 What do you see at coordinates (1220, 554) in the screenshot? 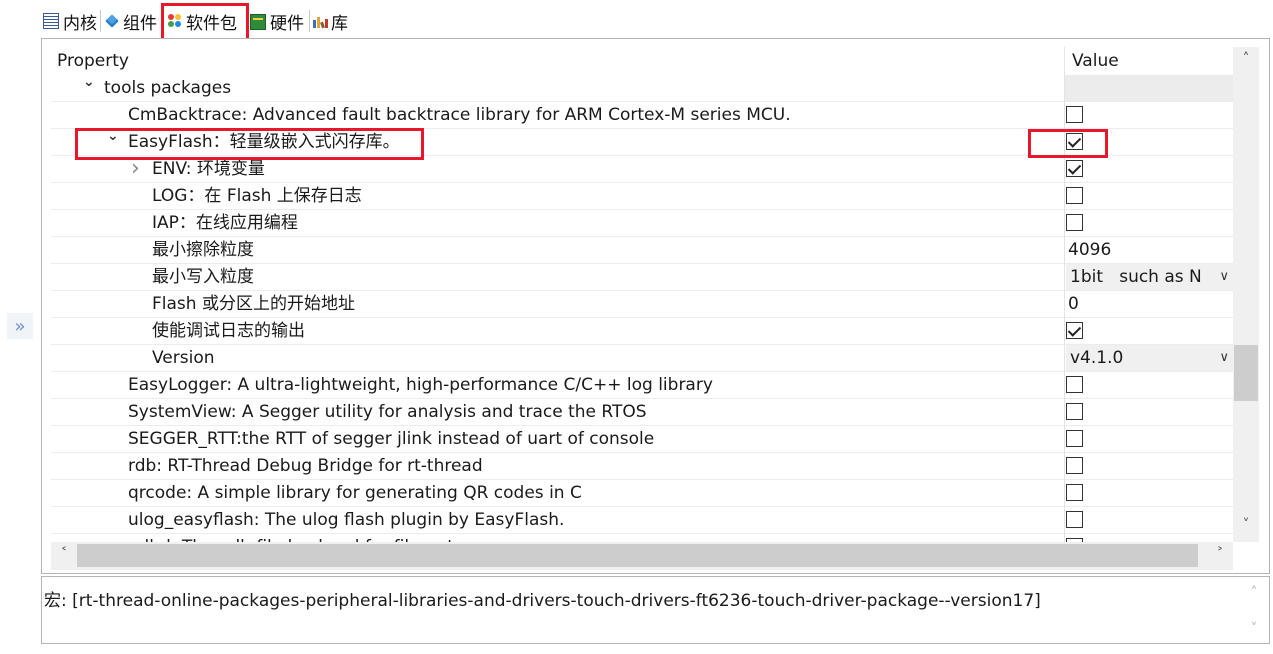
I see `scroll-right-icon: ˃` at bounding box center [1220, 554].